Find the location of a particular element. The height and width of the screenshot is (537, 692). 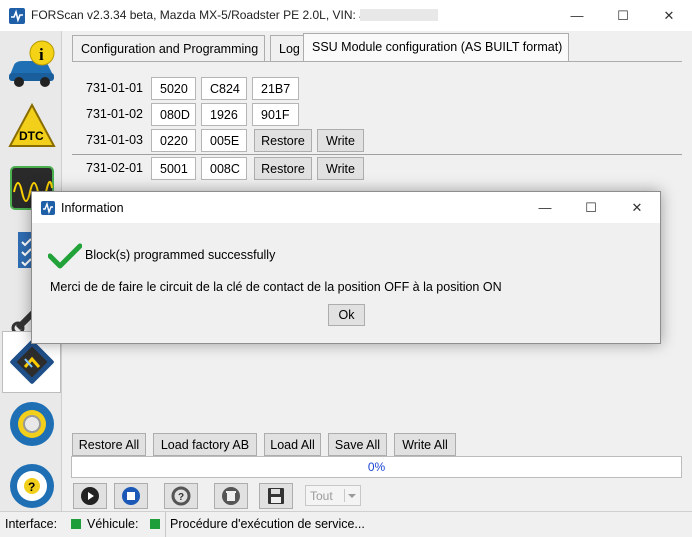

maximize-button: ☐ is located at coordinates (623, 15).